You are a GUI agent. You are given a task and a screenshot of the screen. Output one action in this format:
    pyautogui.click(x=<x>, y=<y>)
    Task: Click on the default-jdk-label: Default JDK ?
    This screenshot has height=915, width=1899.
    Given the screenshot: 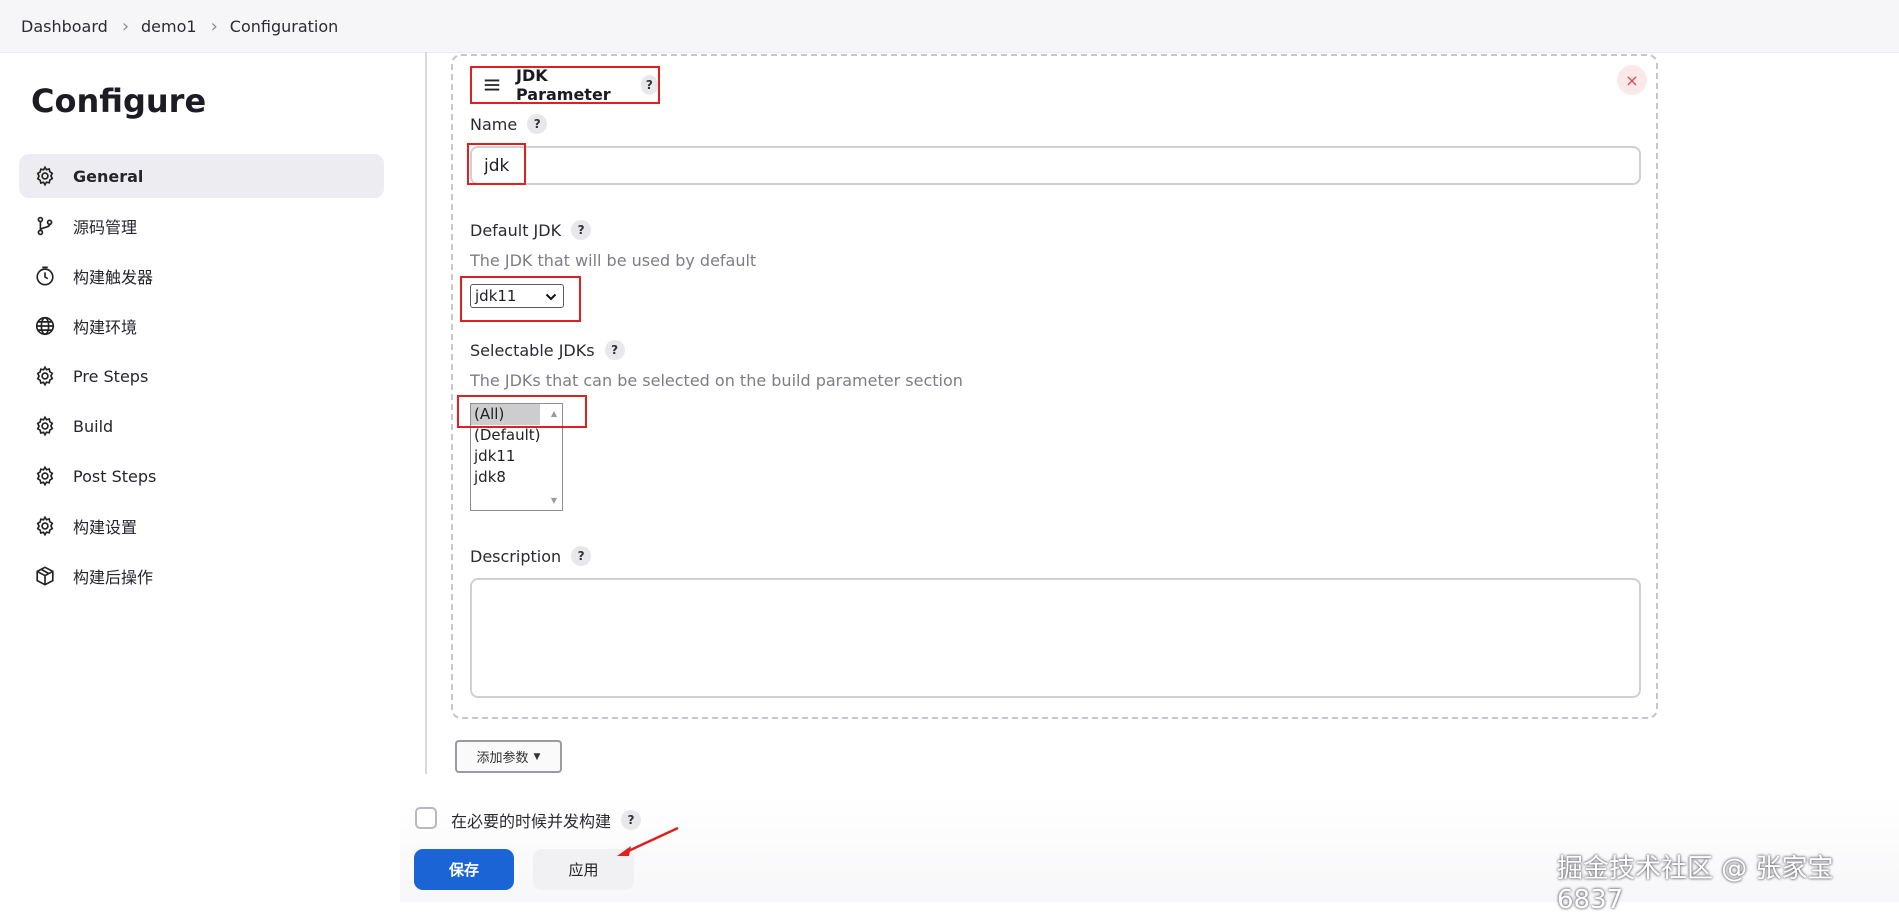 What is the action you would take?
    pyautogui.click(x=531, y=230)
    